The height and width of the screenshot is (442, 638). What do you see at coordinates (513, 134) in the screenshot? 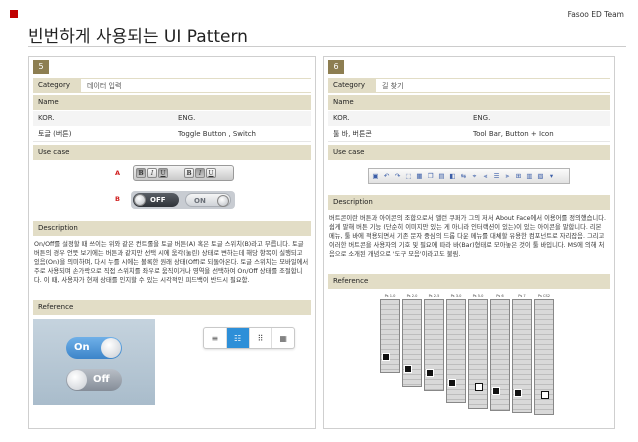
I see `eng-value: Tool Bar, Button + Icon` at bounding box center [513, 134].